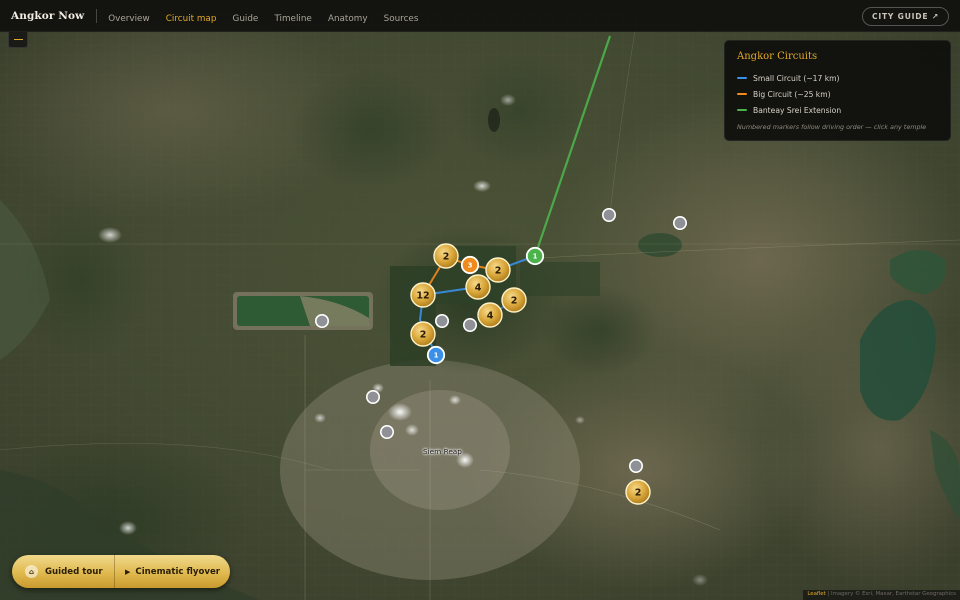 Image resolution: width=960 pixels, height=600 pixels. What do you see at coordinates (742, 110) in the screenshot?
I see `legend-swatch-green` at bounding box center [742, 110].